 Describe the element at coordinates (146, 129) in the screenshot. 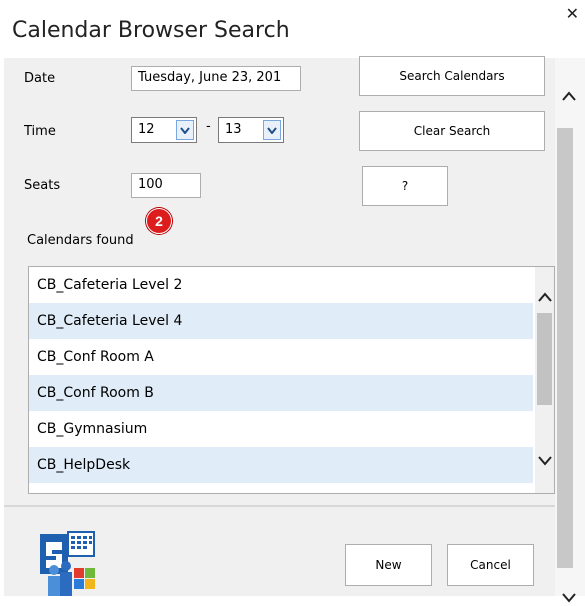

I see `time-from-value: 12` at that location.